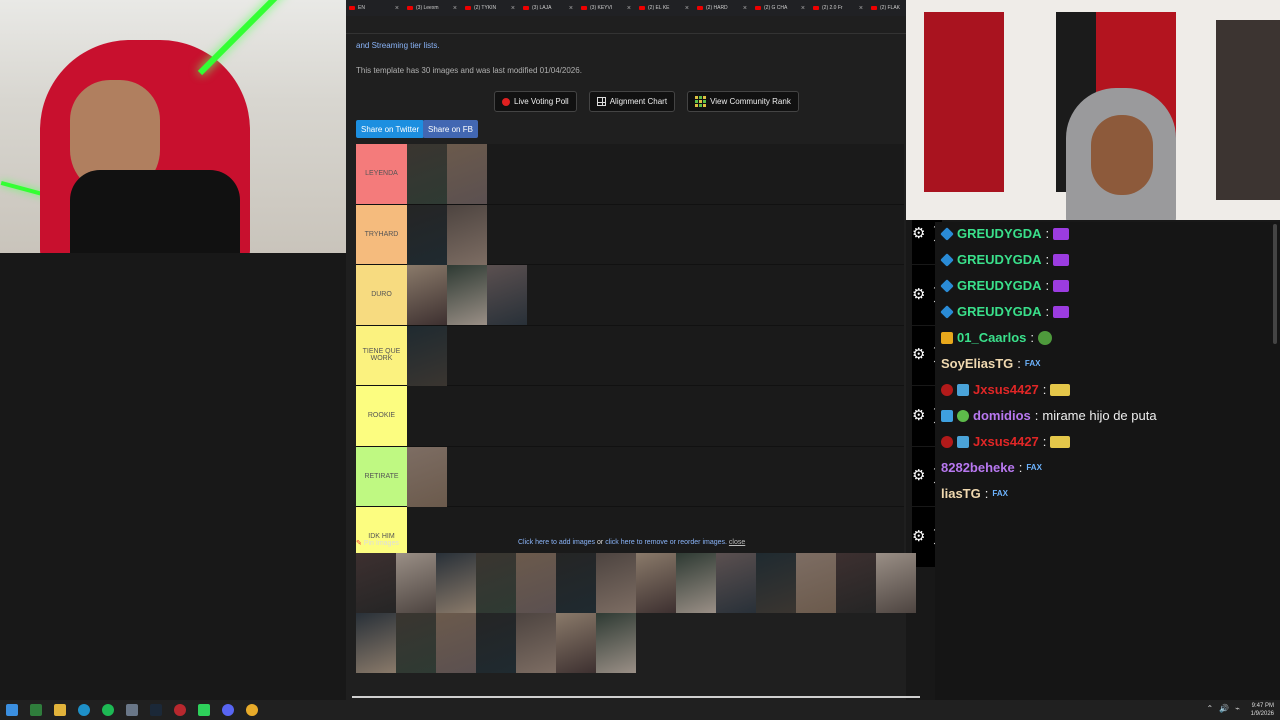 The height and width of the screenshot is (720, 1280). What do you see at coordinates (1006, 389) in the screenshot?
I see `chat-username: Jxsus4427` at bounding box center [1006, 389].